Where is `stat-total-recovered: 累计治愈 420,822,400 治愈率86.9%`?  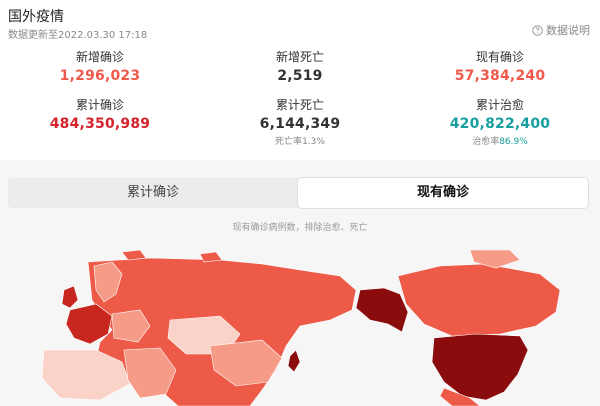
stat-total-recovered: 累计治愈 420,822,400 治愈率86.9% is located at coordinates (500, 121).